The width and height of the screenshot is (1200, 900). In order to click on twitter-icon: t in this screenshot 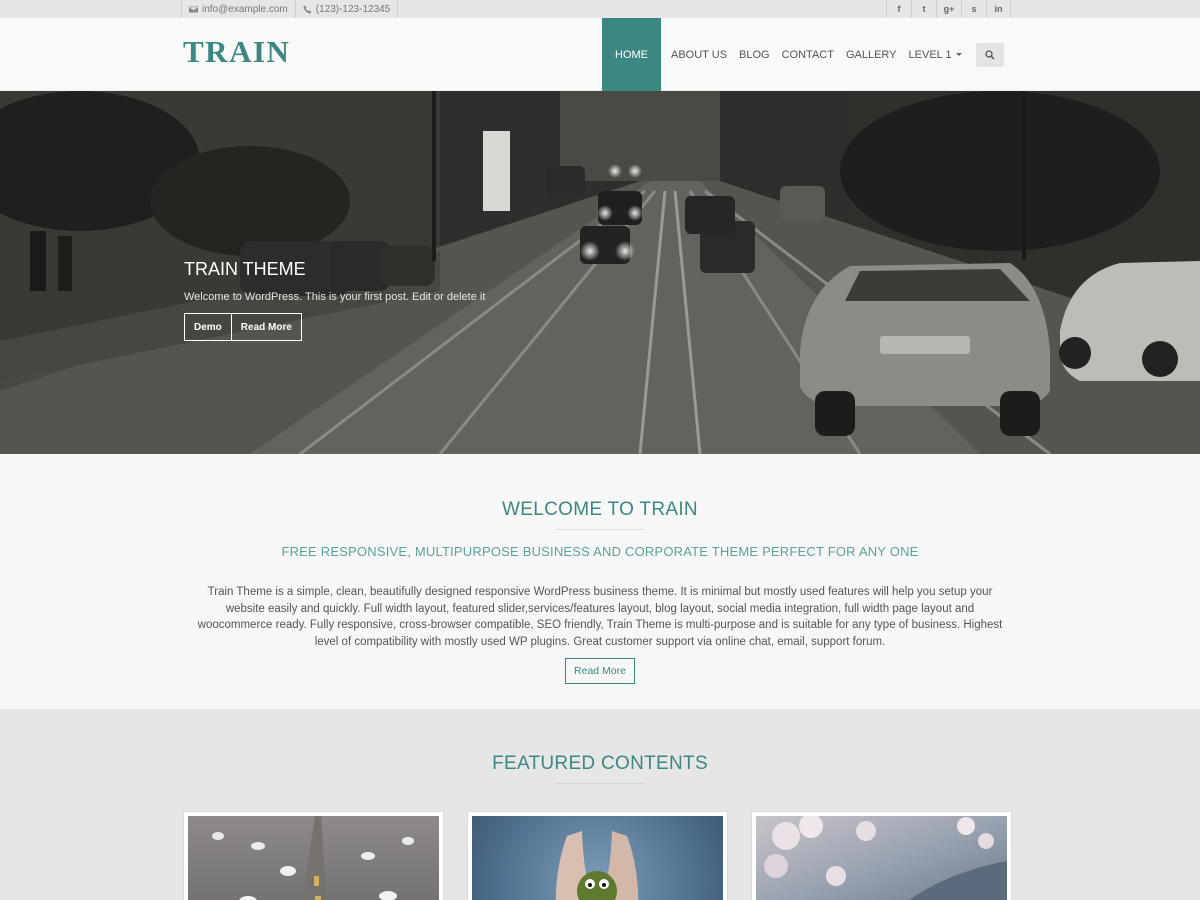, I will do `click(923, 9)`.